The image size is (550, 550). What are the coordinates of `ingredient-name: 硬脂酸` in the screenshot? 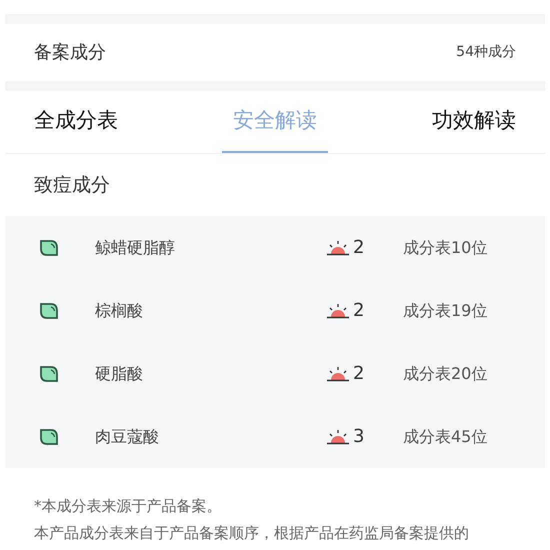 It's located at (119, 373).